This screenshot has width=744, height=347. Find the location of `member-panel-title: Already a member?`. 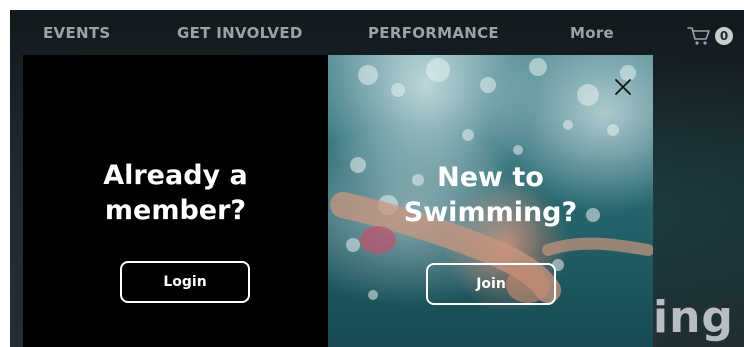

member-panel-title: Already a member? is located at coordinates (175, 193).